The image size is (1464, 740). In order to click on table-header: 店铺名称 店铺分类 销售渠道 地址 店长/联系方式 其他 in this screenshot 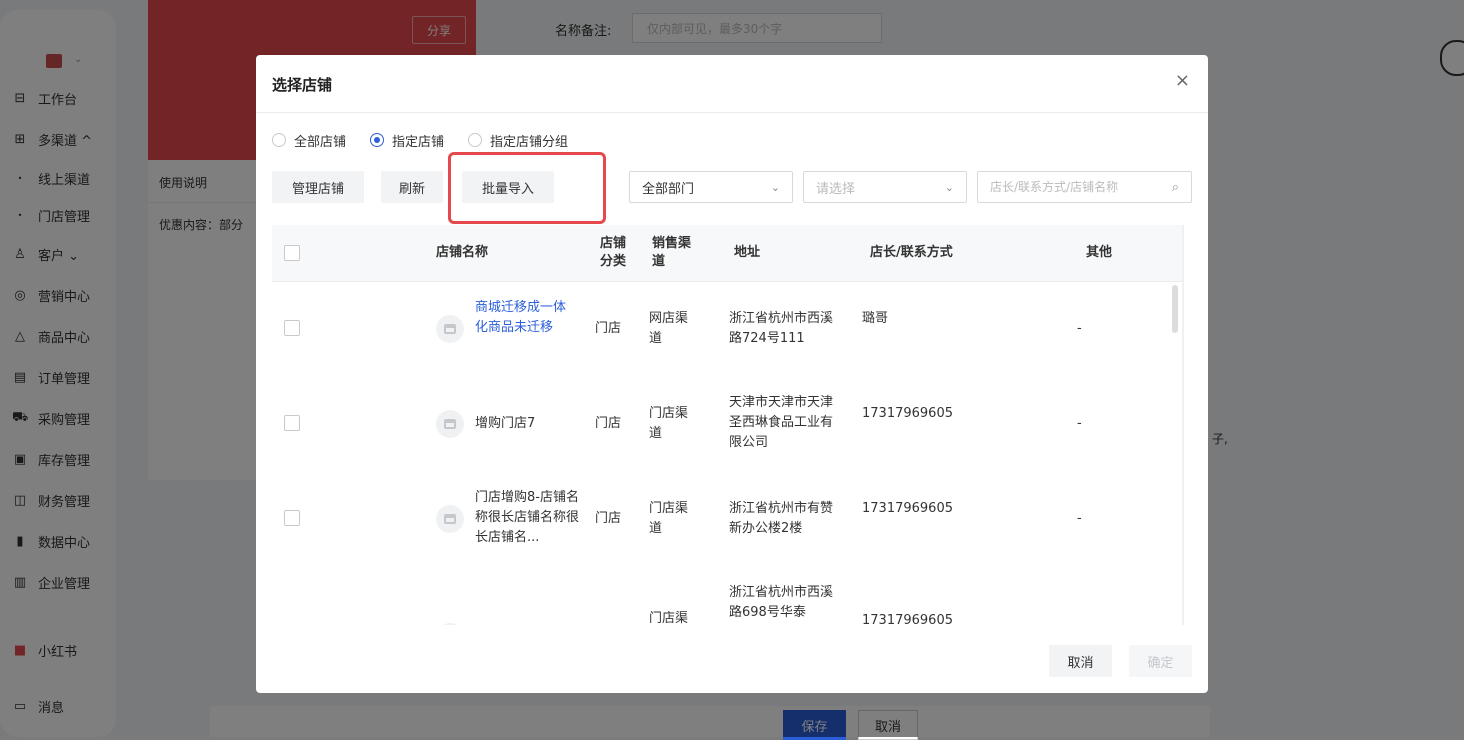, I will do `click(728, 253)`.